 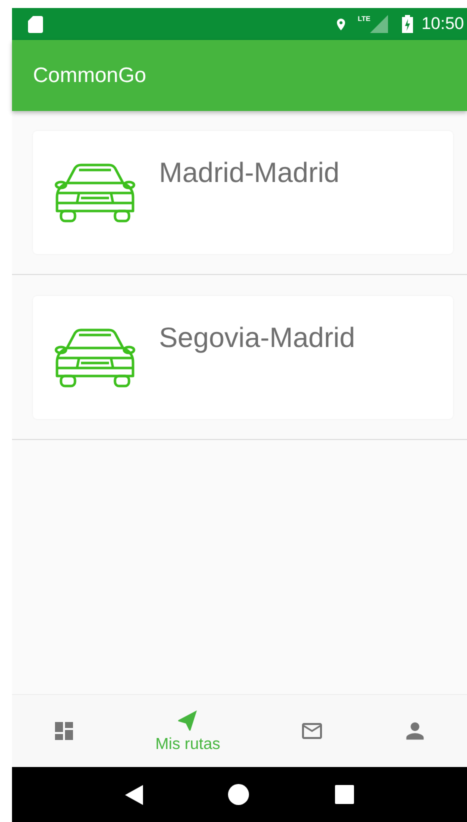 What do you see at coordinates (35, 24) in the screenshot?
I see `sd-card-icon` at bounding box center [35, 24].